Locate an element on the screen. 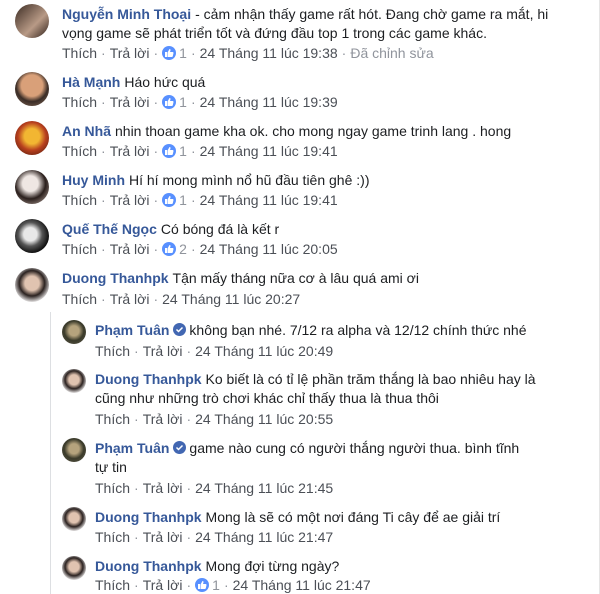 The height and width of the screenshot is (594, 600). timestamp: 24 Tháng 11 lúc 19:39 is located at coordinates (269, 102).